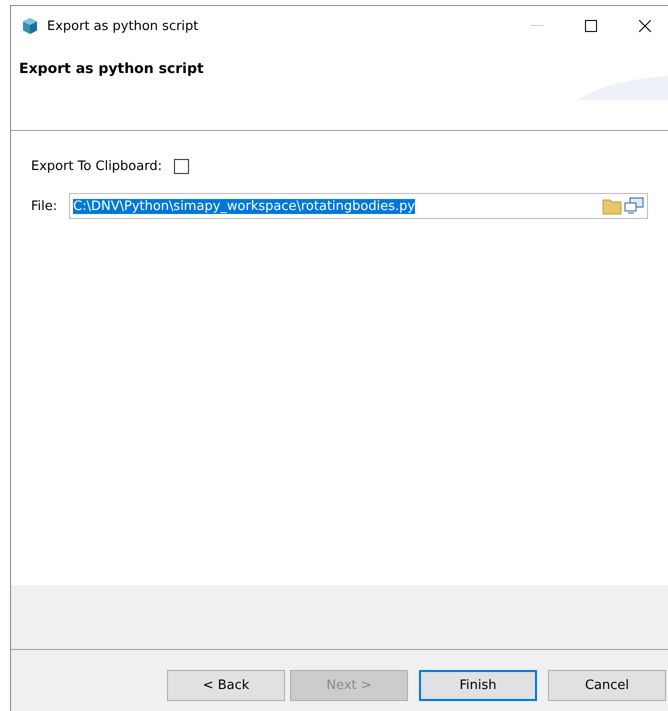 This screenshot has height=711, width=668. I want to click on monitor-icon, so click(634, 206).